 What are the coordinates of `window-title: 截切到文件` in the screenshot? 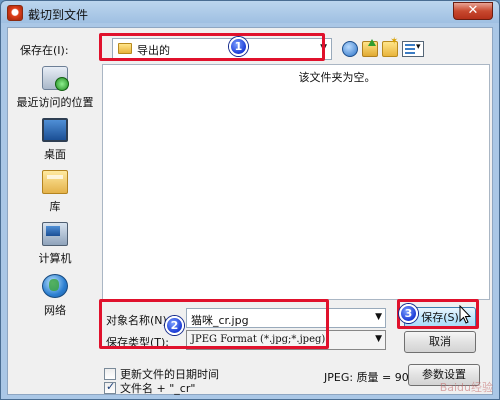 It's located at (58, 15).